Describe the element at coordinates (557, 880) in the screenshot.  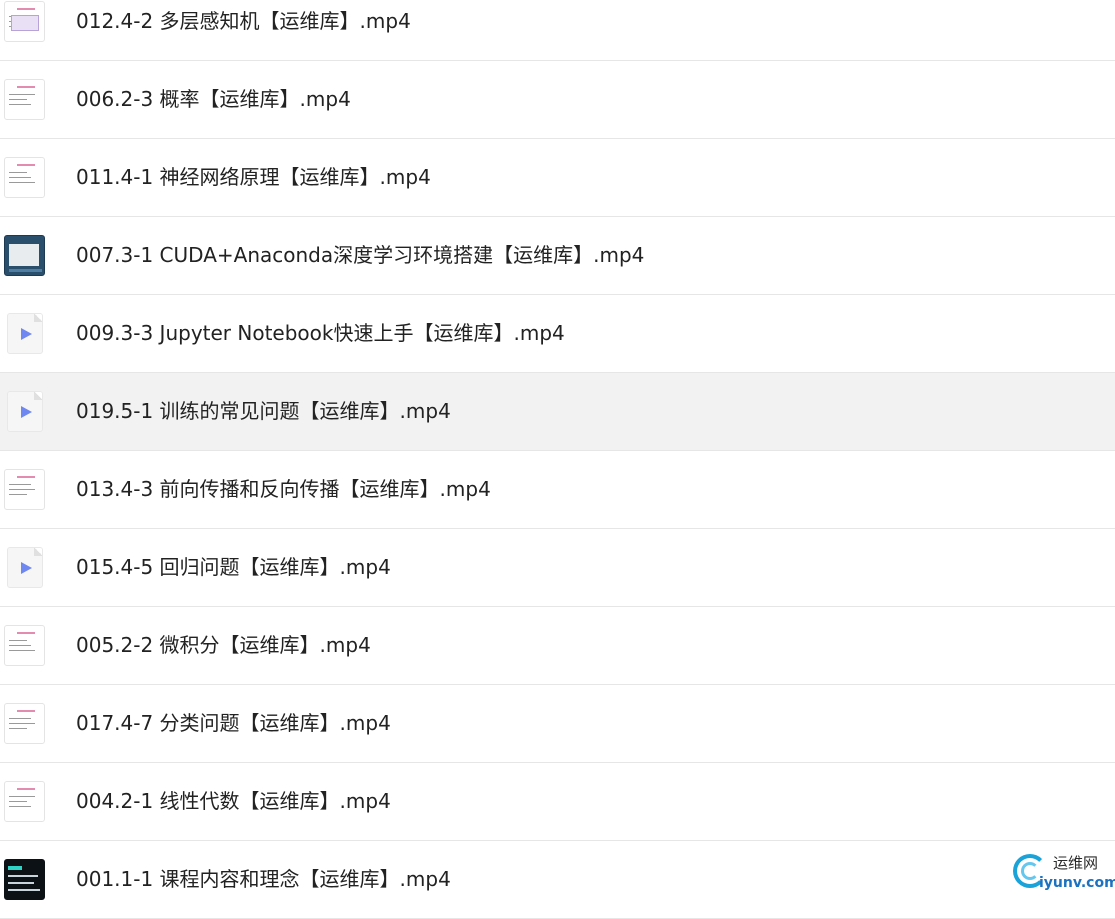
I see `file-row: 001.1-1 课程内容和理念【运维库】.mp4` at that location.